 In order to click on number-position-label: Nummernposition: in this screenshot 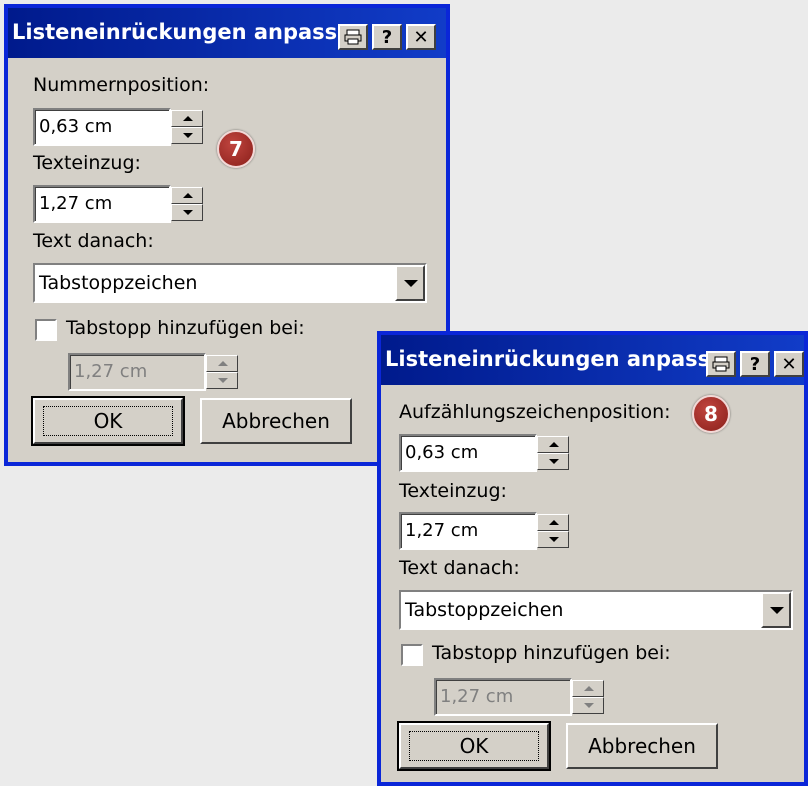, I will do `click(121, 85)`.